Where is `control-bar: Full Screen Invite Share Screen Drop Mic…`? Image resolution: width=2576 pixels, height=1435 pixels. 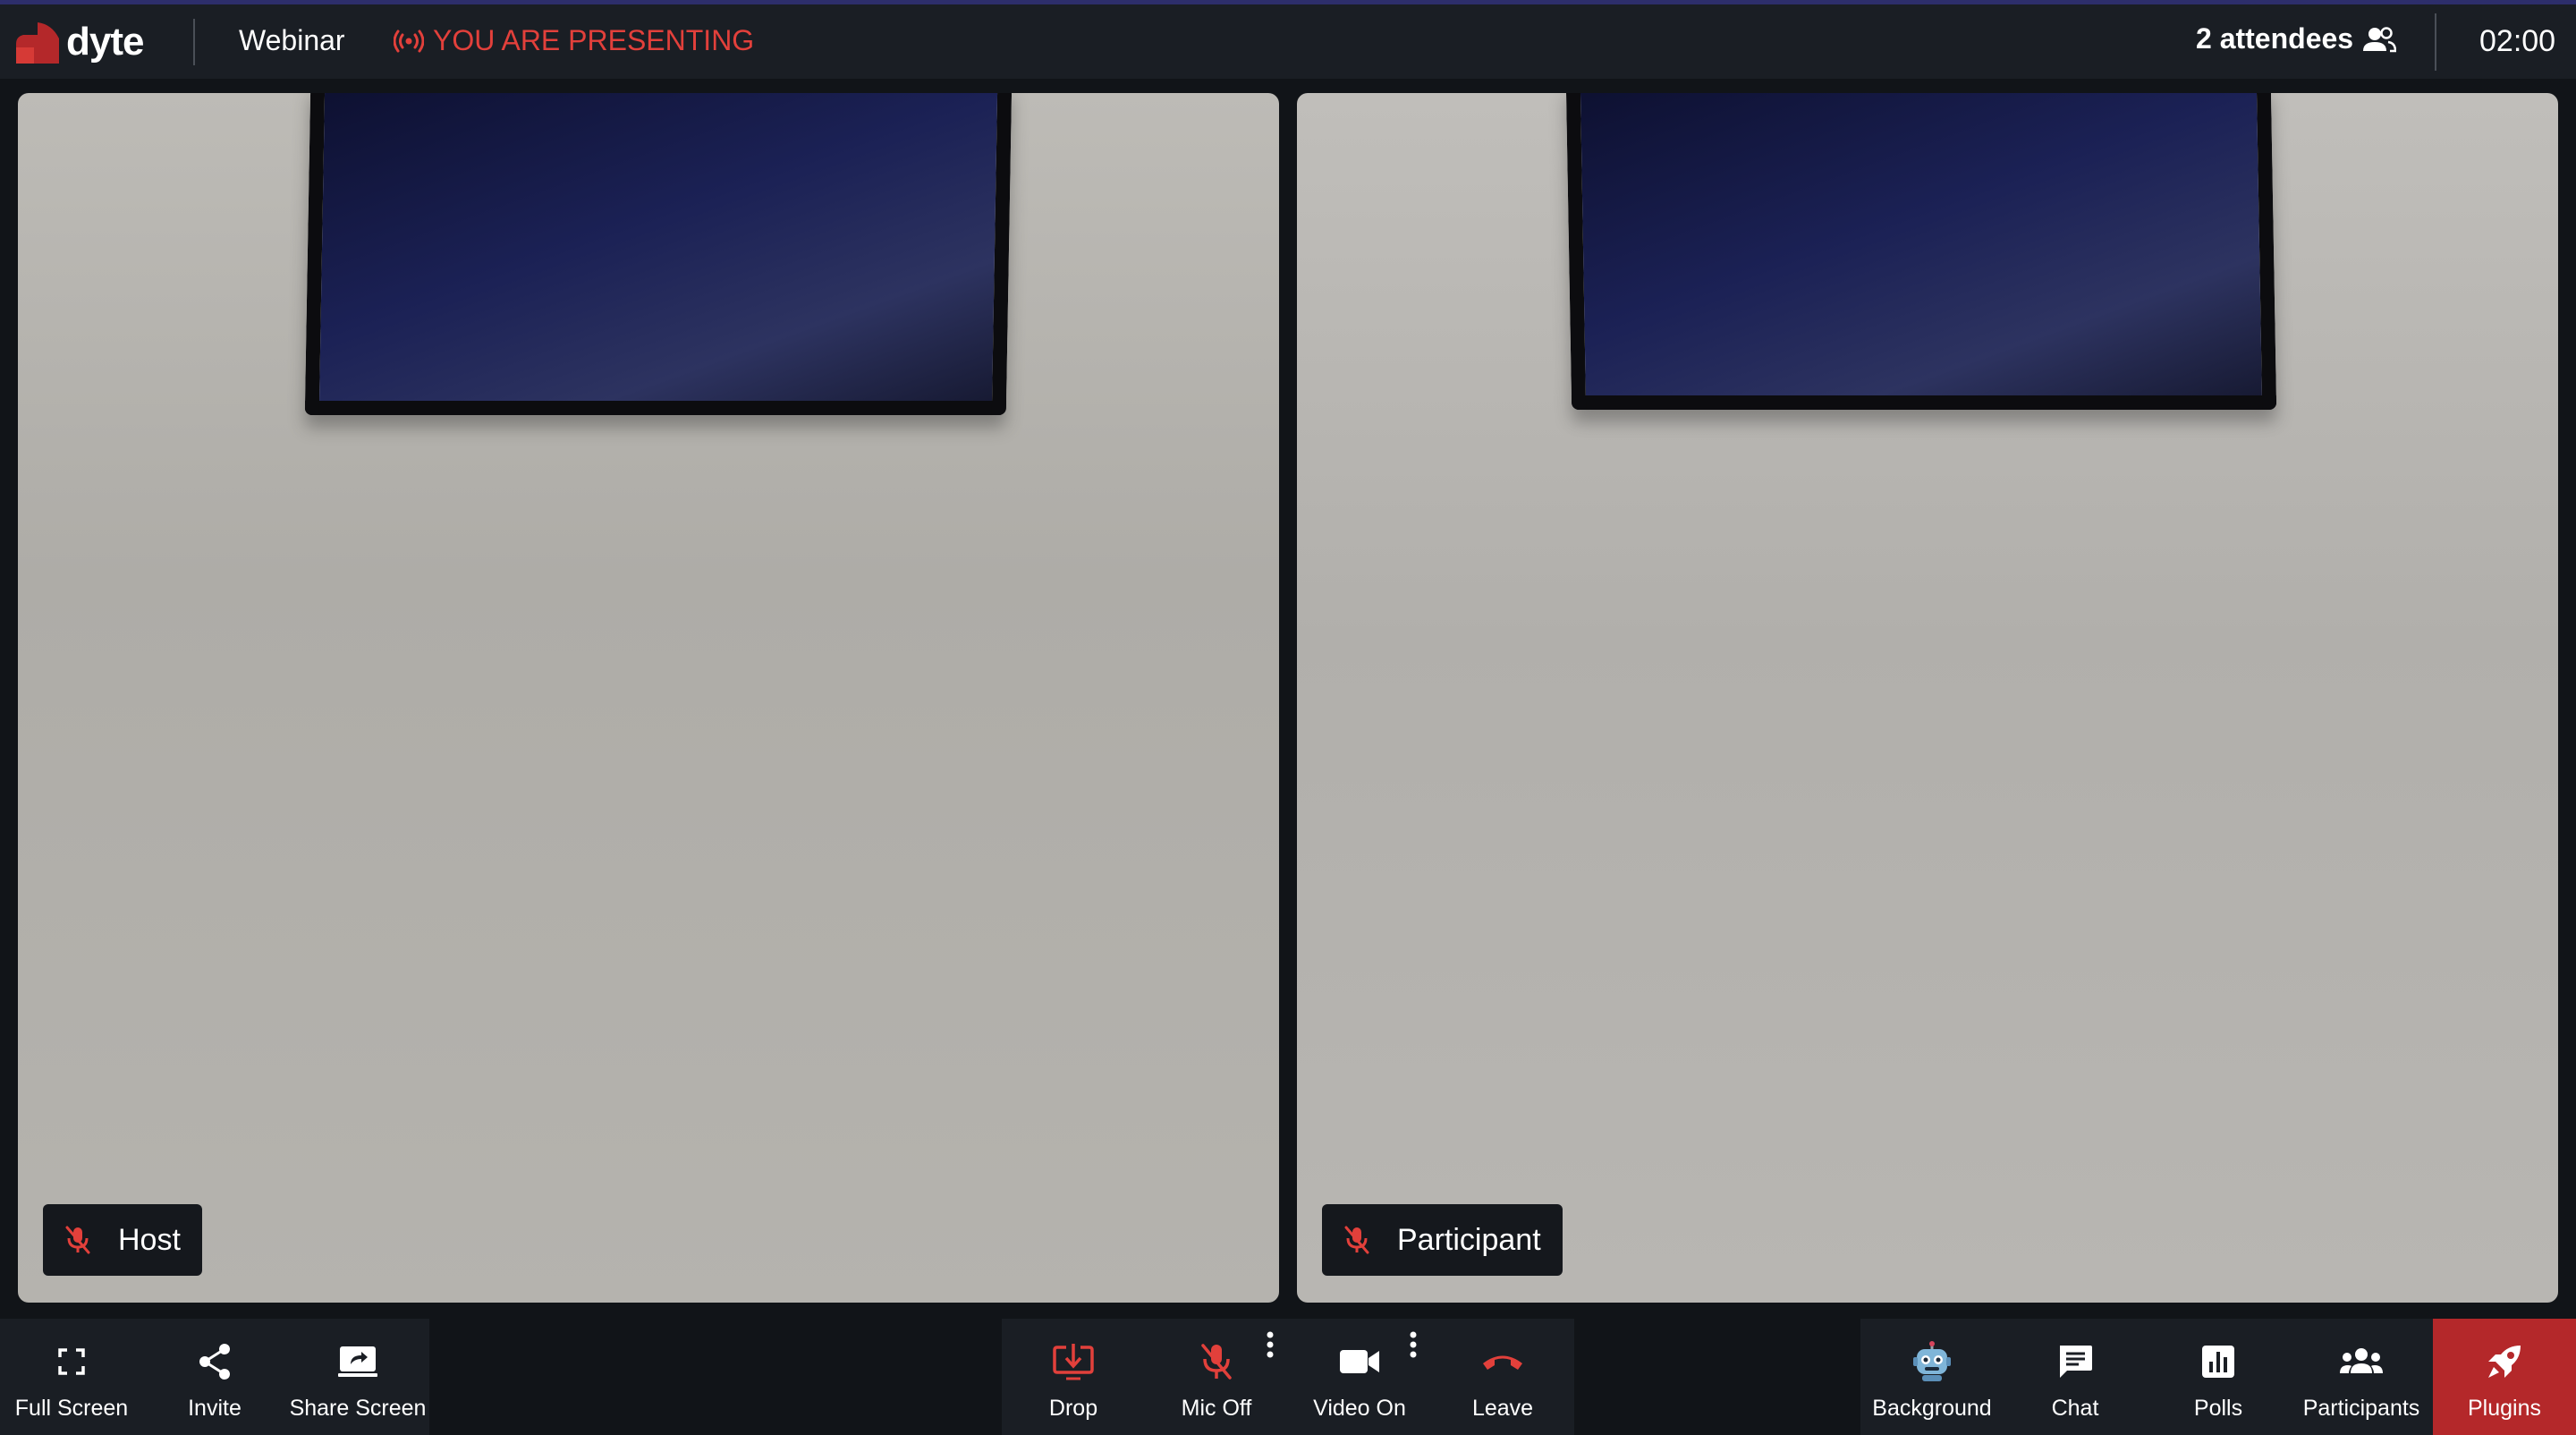 control-bar: Full Screen Invite Share Screen Drop Mic… is located at coordinates (1288, 1377).